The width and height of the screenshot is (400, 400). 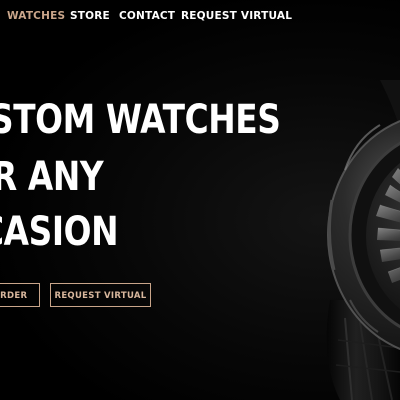 I want to click on top-navigation: WATCHES STORE CONTACT REQUEST VIRTUAL, so click(x=200, y=17).